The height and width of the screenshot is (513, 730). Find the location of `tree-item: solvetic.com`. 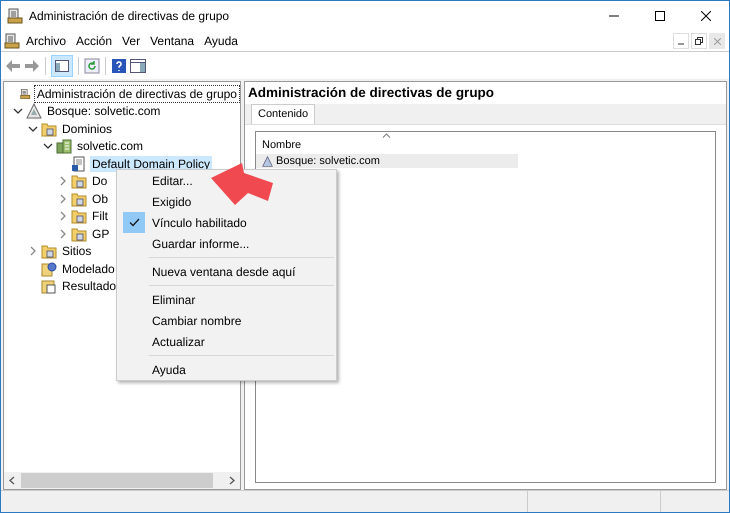

tree-item: solvetic.com is located at coordinates (110, 146).